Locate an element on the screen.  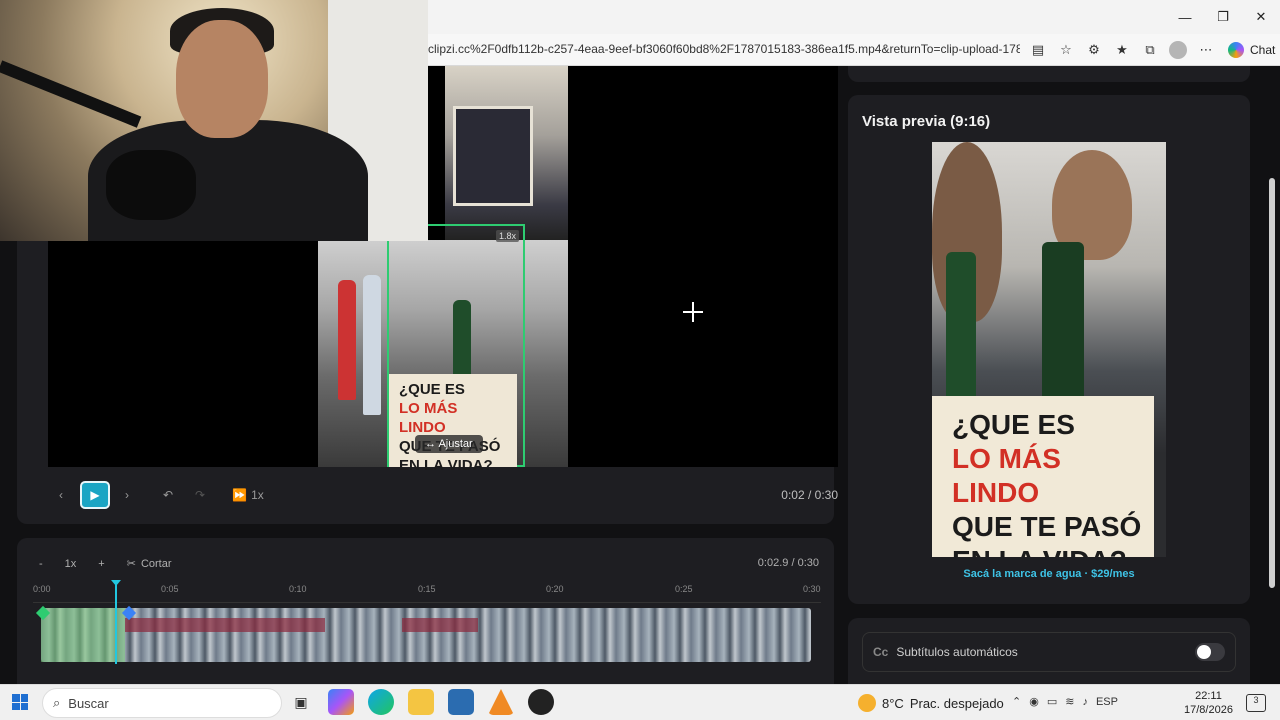
vlc-icon is located at coordinates (501, 702).